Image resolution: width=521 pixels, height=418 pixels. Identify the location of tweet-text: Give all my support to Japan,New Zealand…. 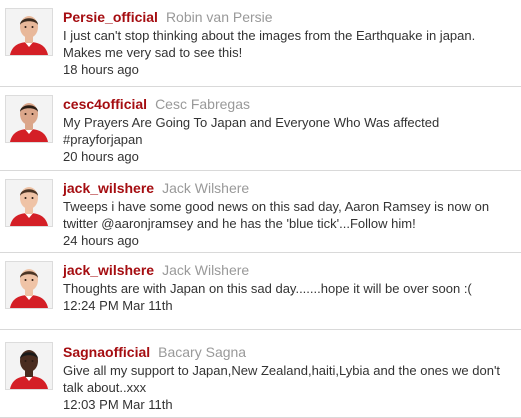
(282, 379).